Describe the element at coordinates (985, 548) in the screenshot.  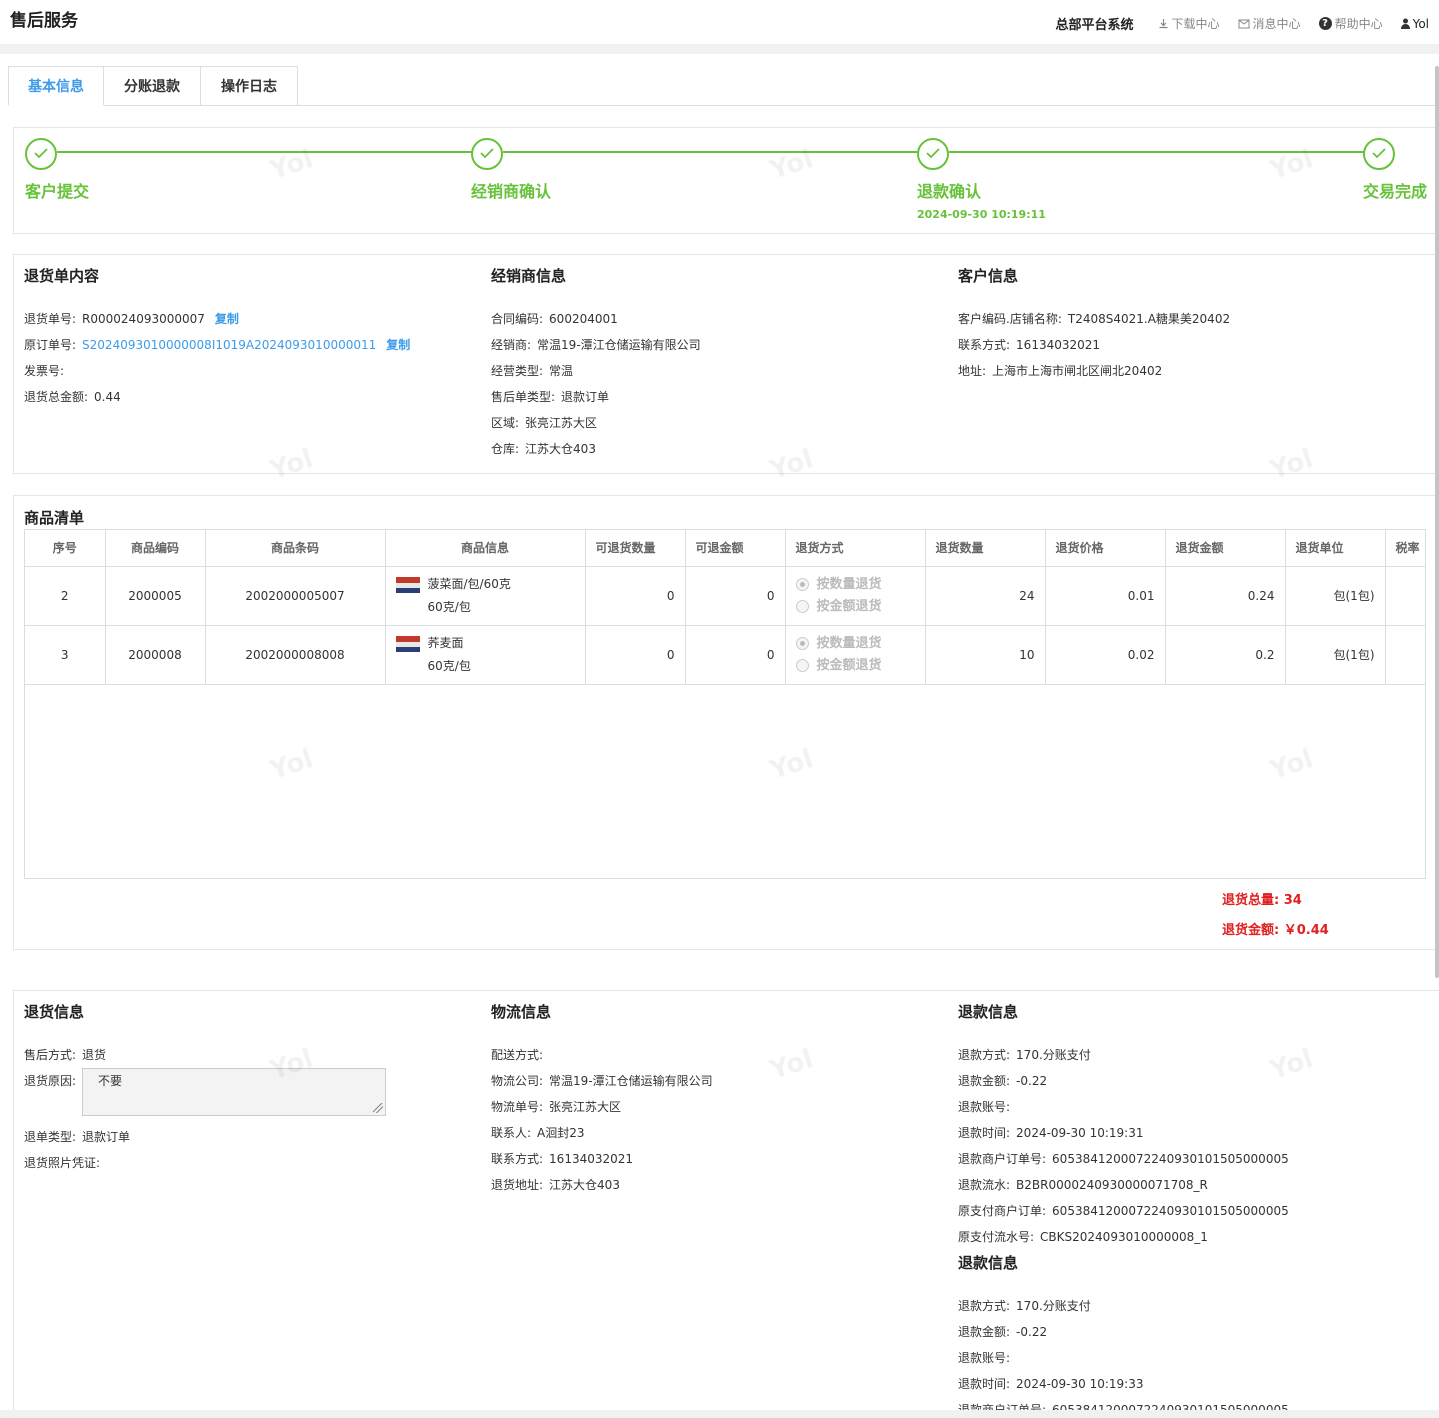
I see `col-header: 退货数量` at that location.